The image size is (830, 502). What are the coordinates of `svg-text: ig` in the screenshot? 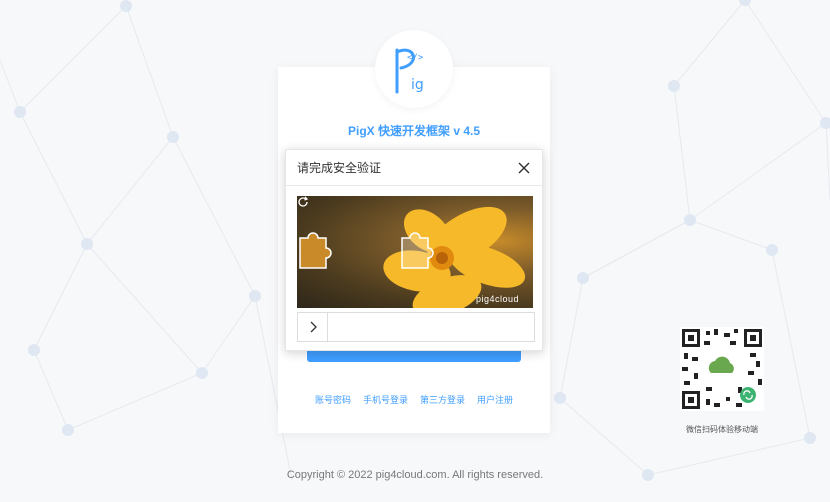 It's located at (417, 85).